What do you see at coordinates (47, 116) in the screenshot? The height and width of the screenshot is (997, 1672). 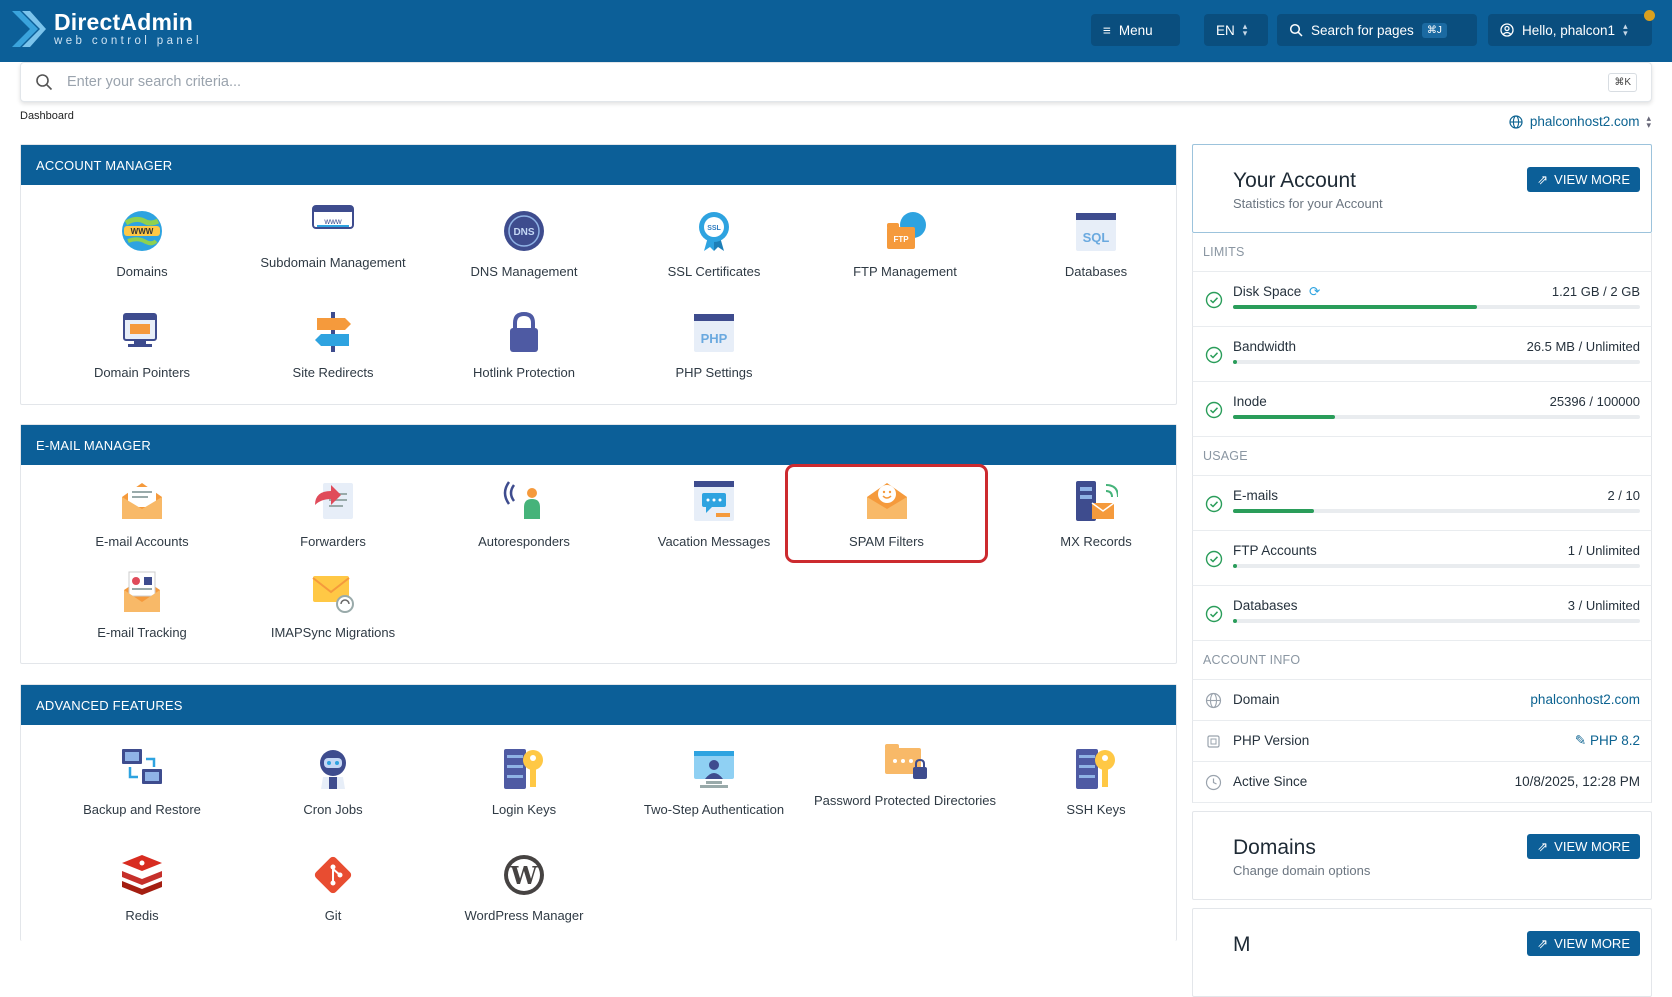 I see `breadcrumb: Dashboard` at bounding box center [47, 116].